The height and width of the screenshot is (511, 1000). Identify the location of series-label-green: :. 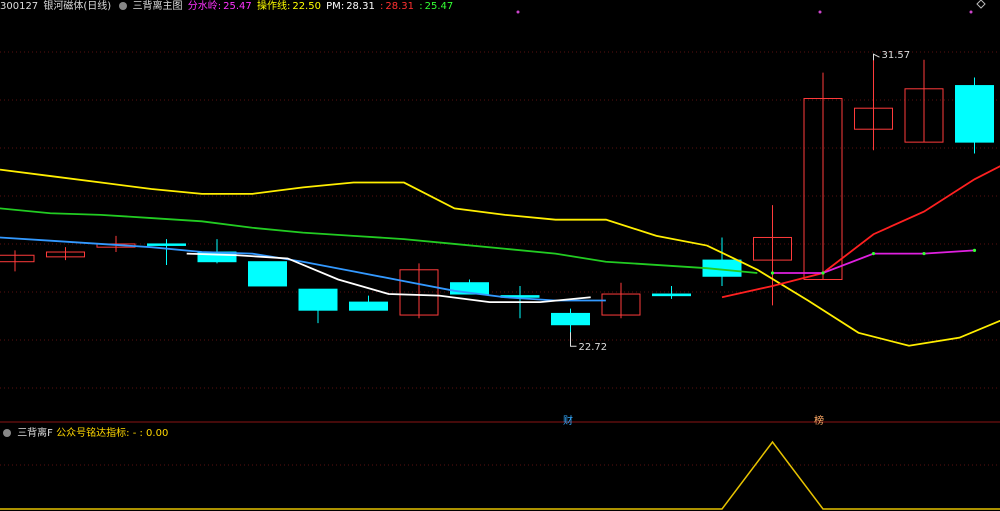
(421, 6).